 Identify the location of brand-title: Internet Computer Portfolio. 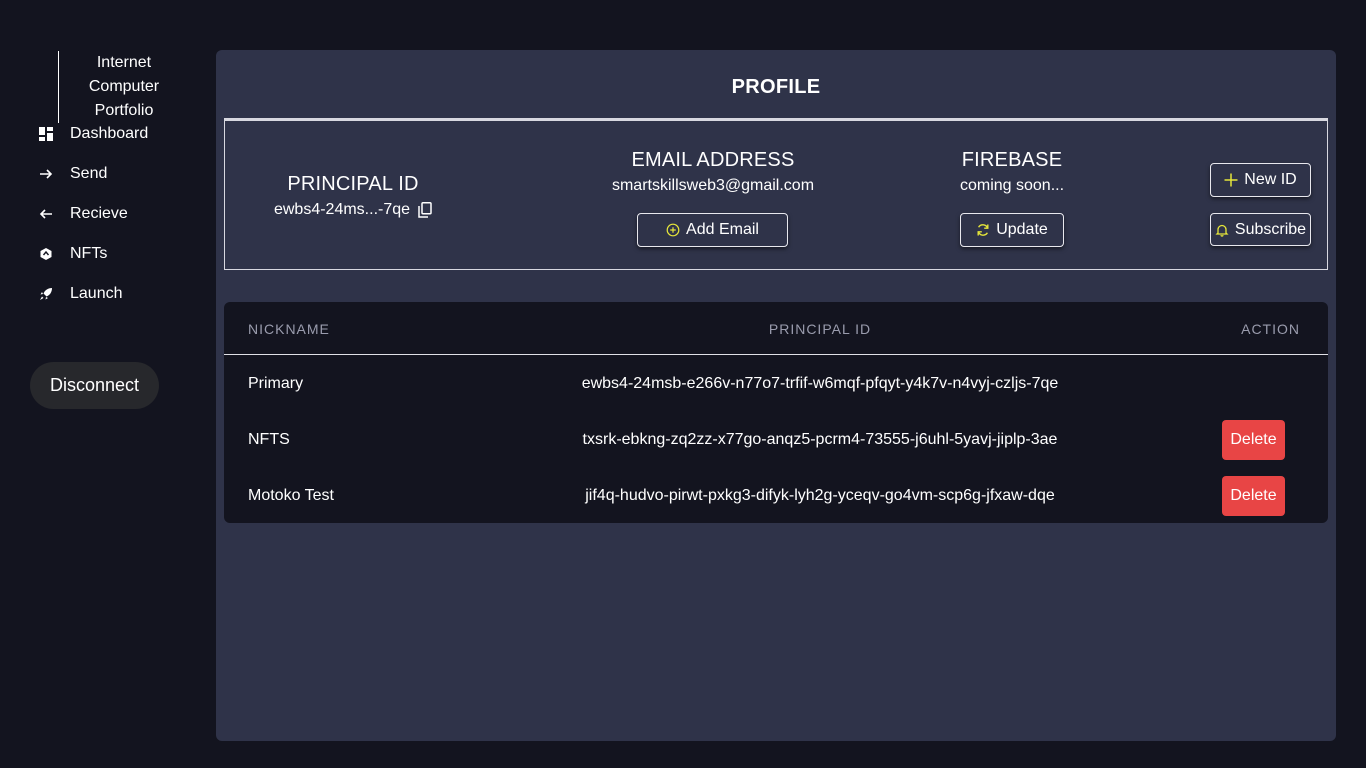
(123, 87).